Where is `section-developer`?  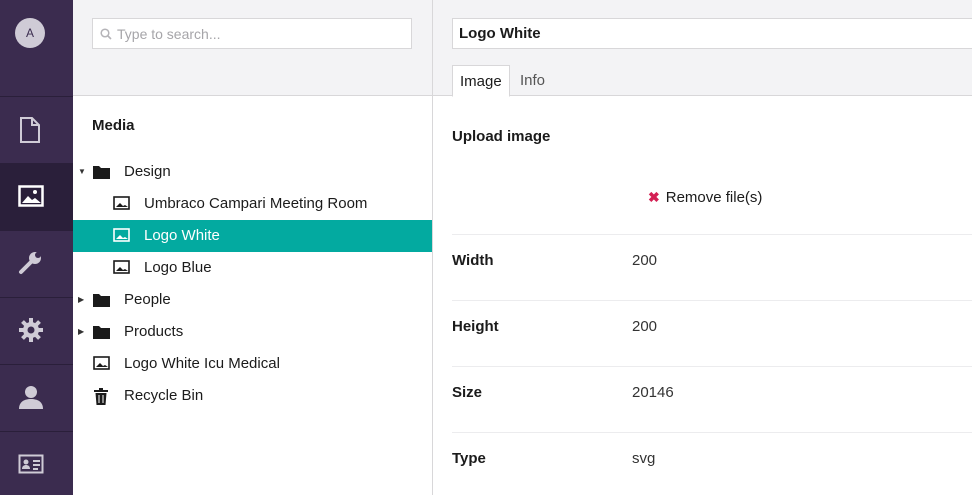 section-developer is located at coordinates (36, 330).